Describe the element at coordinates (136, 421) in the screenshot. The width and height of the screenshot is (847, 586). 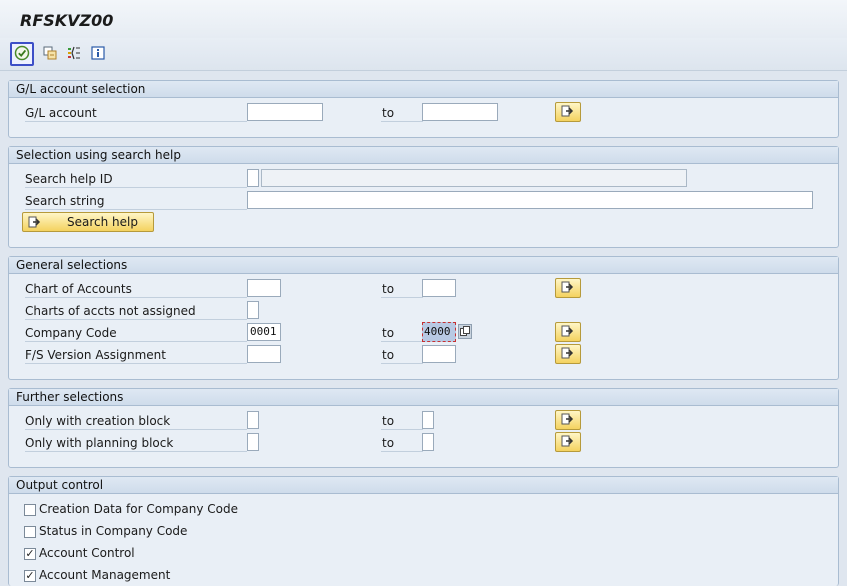
I see `creation-block-label: Only with creation block` at that location.